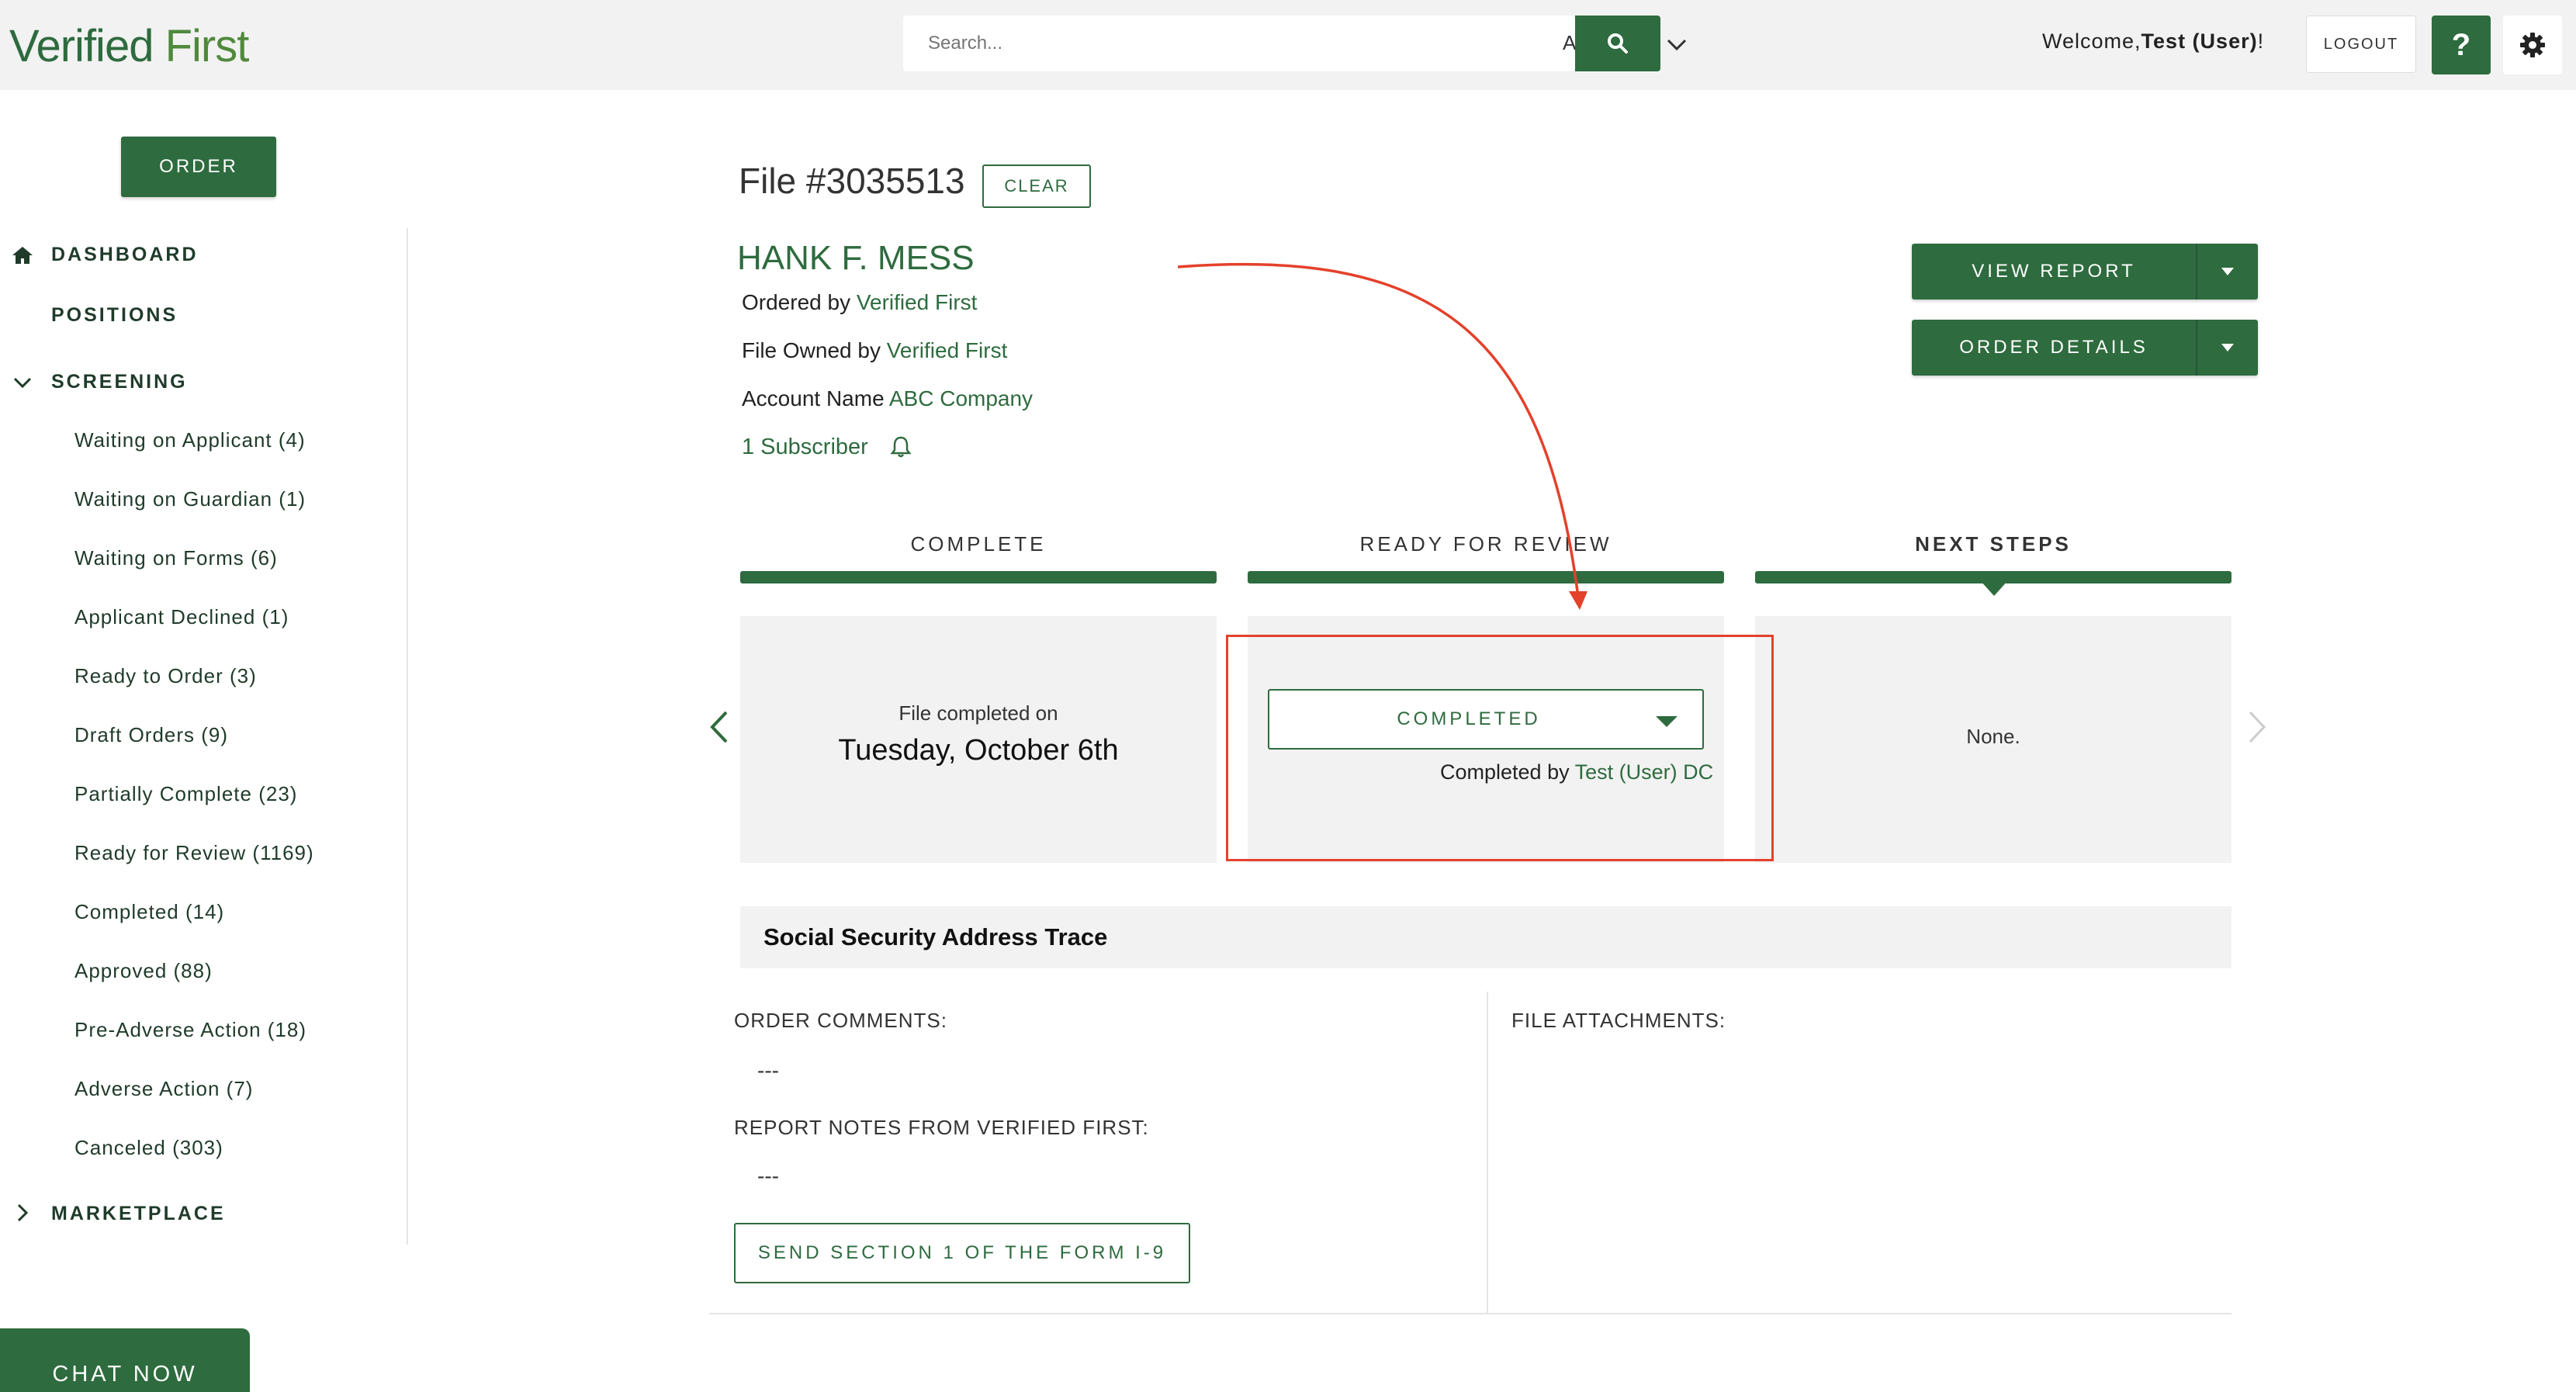 The image size is (2576, 1392). Describe the element at coordinates (2199, 41) in the screenshot. I see `welcome-user: Test (User)` at that location.